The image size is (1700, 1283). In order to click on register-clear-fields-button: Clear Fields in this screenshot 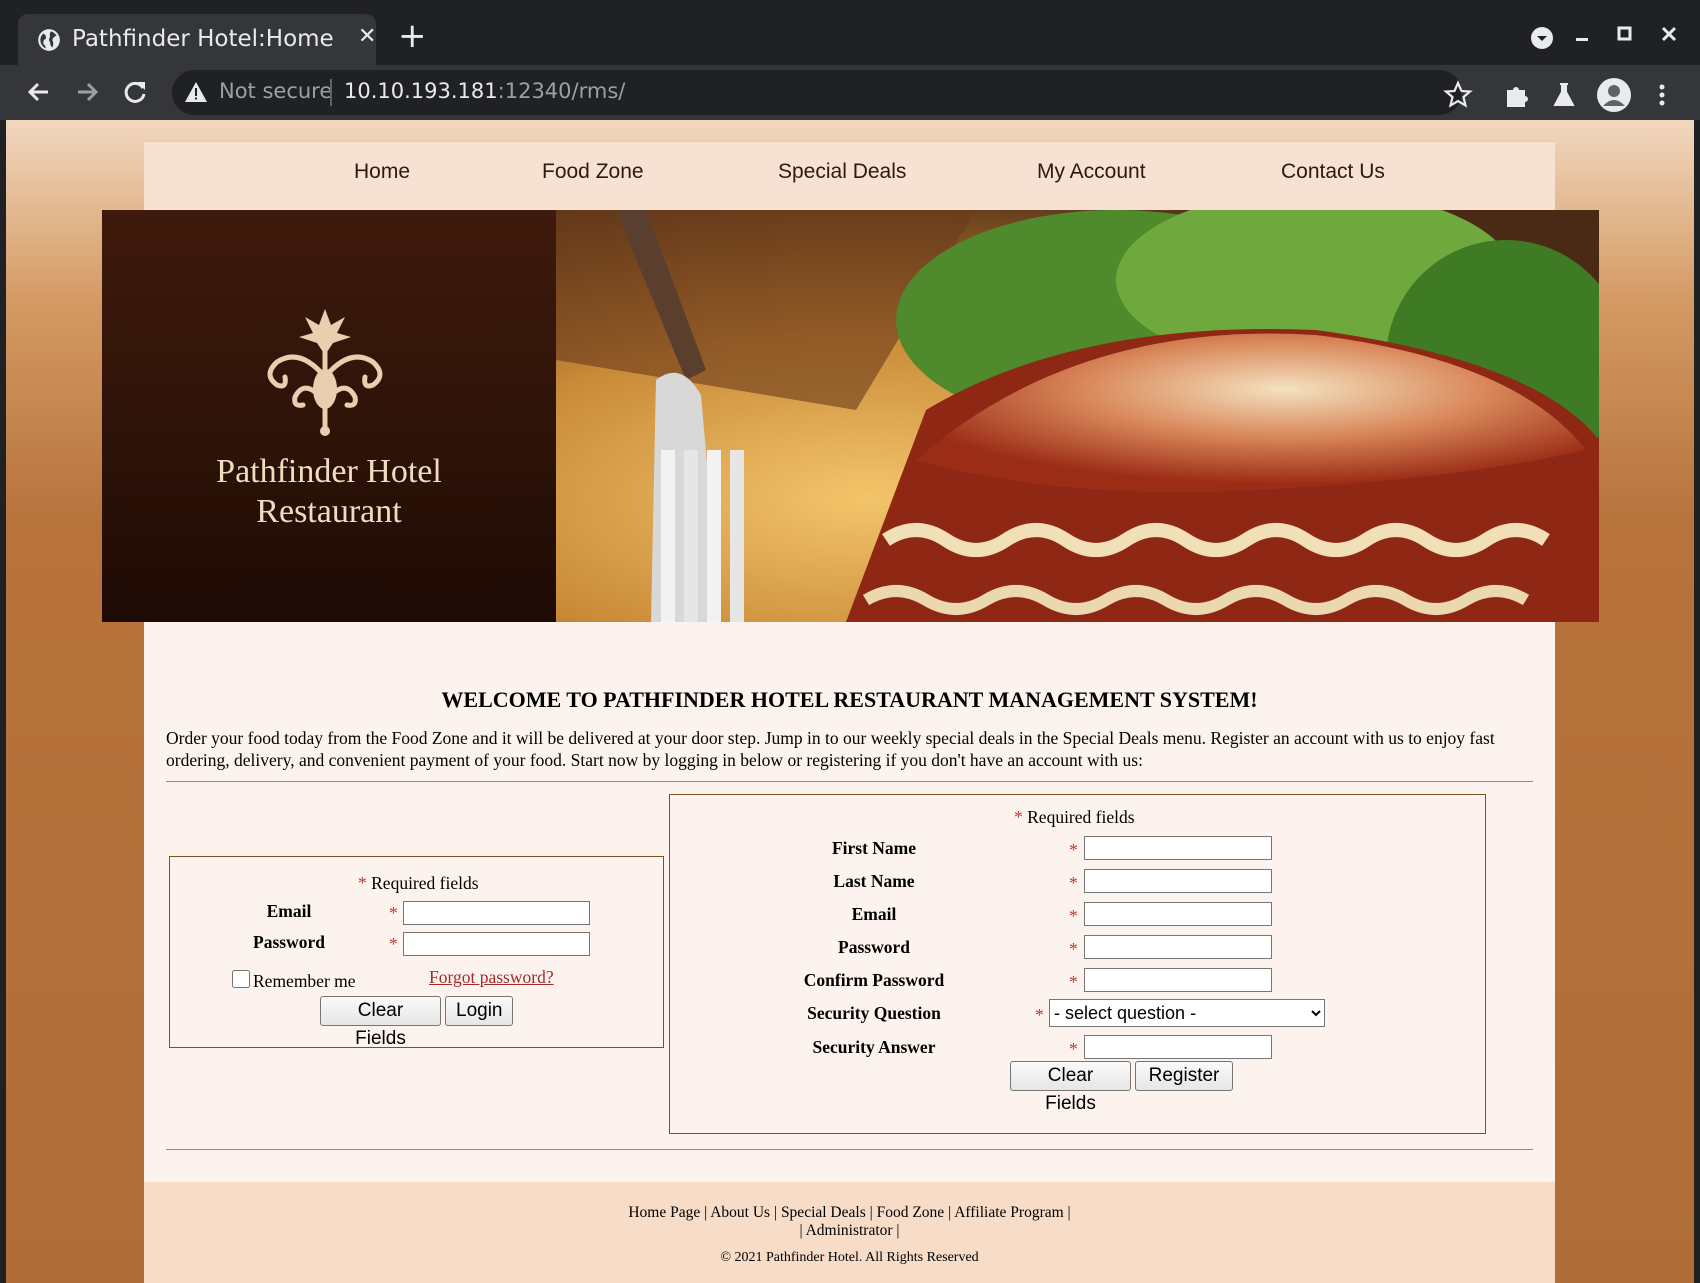, I will do `click(1070, 1087)`.